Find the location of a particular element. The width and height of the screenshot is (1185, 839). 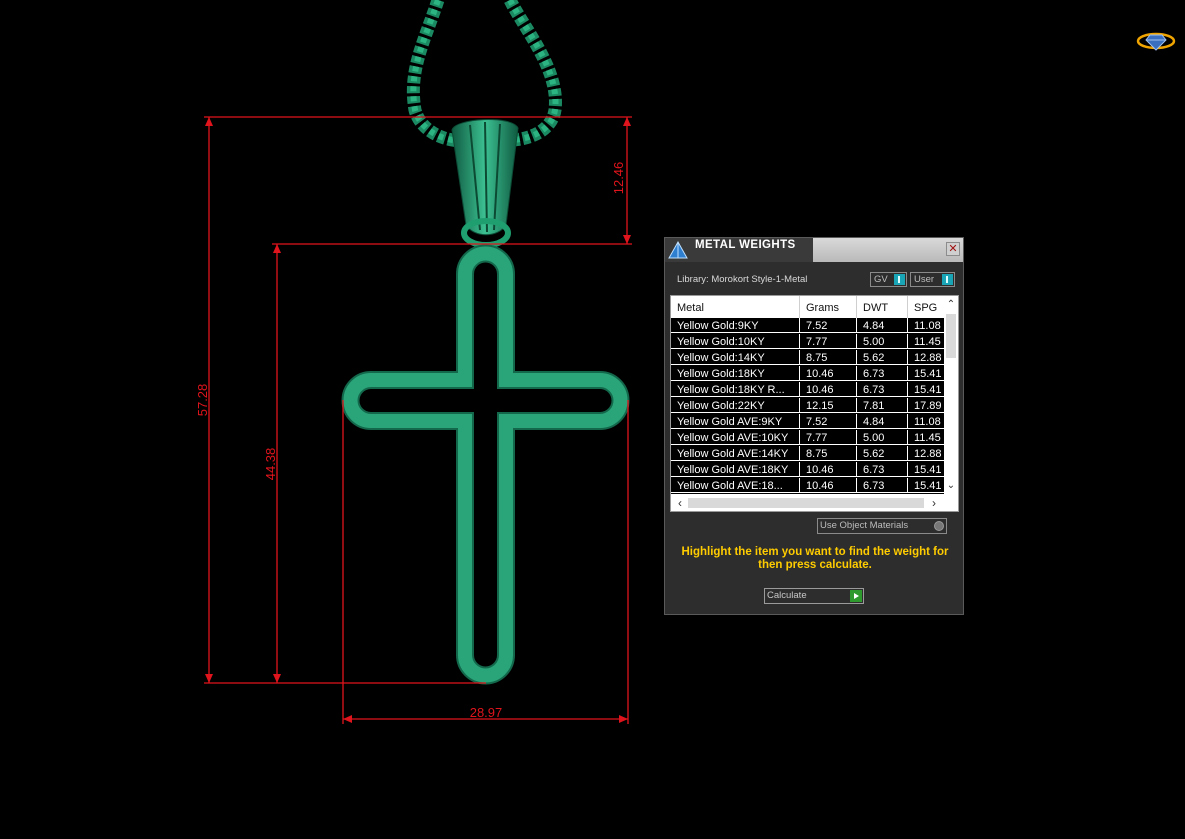

table-cell-metal: Yellow Gold:10KY is located at coordinates (735, 341).